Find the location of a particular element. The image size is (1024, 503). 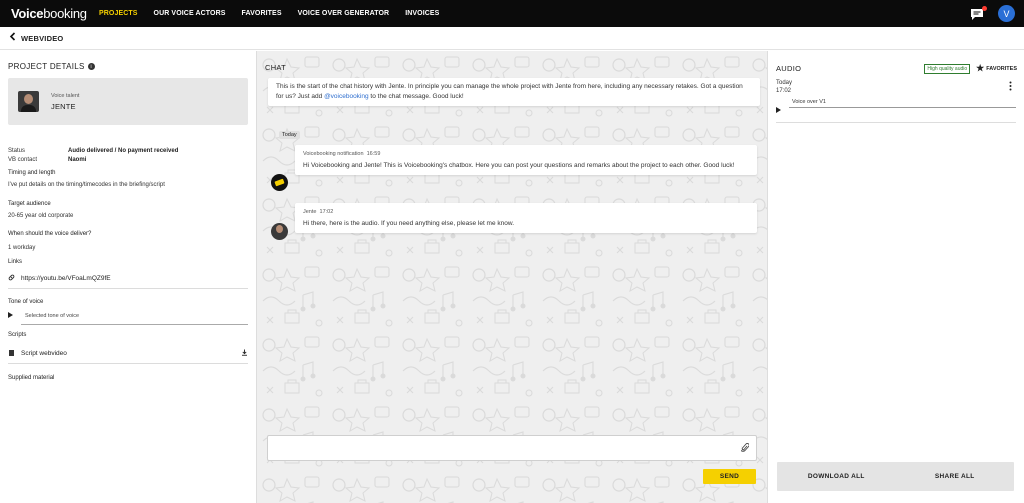

project-details-heading: PROJECT DETAILS i is located at coordinates (128, 66).